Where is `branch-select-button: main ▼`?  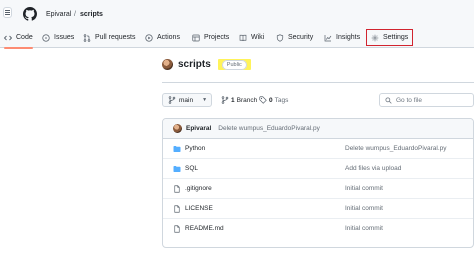 branch-select-button: main ▼ is located at coordinates (187, 100).